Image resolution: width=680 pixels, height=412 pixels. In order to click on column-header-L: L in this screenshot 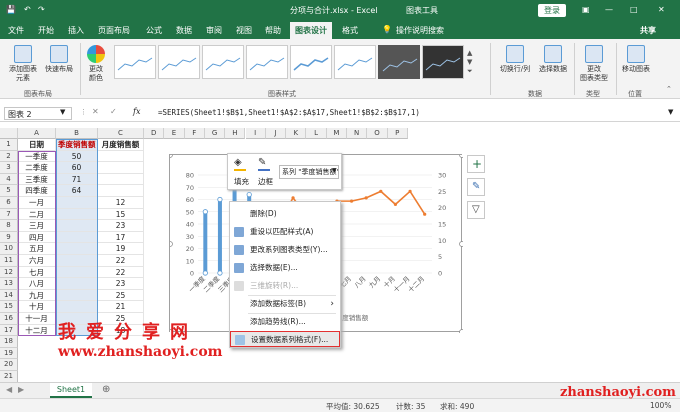, I will do `click(316, 133)`.